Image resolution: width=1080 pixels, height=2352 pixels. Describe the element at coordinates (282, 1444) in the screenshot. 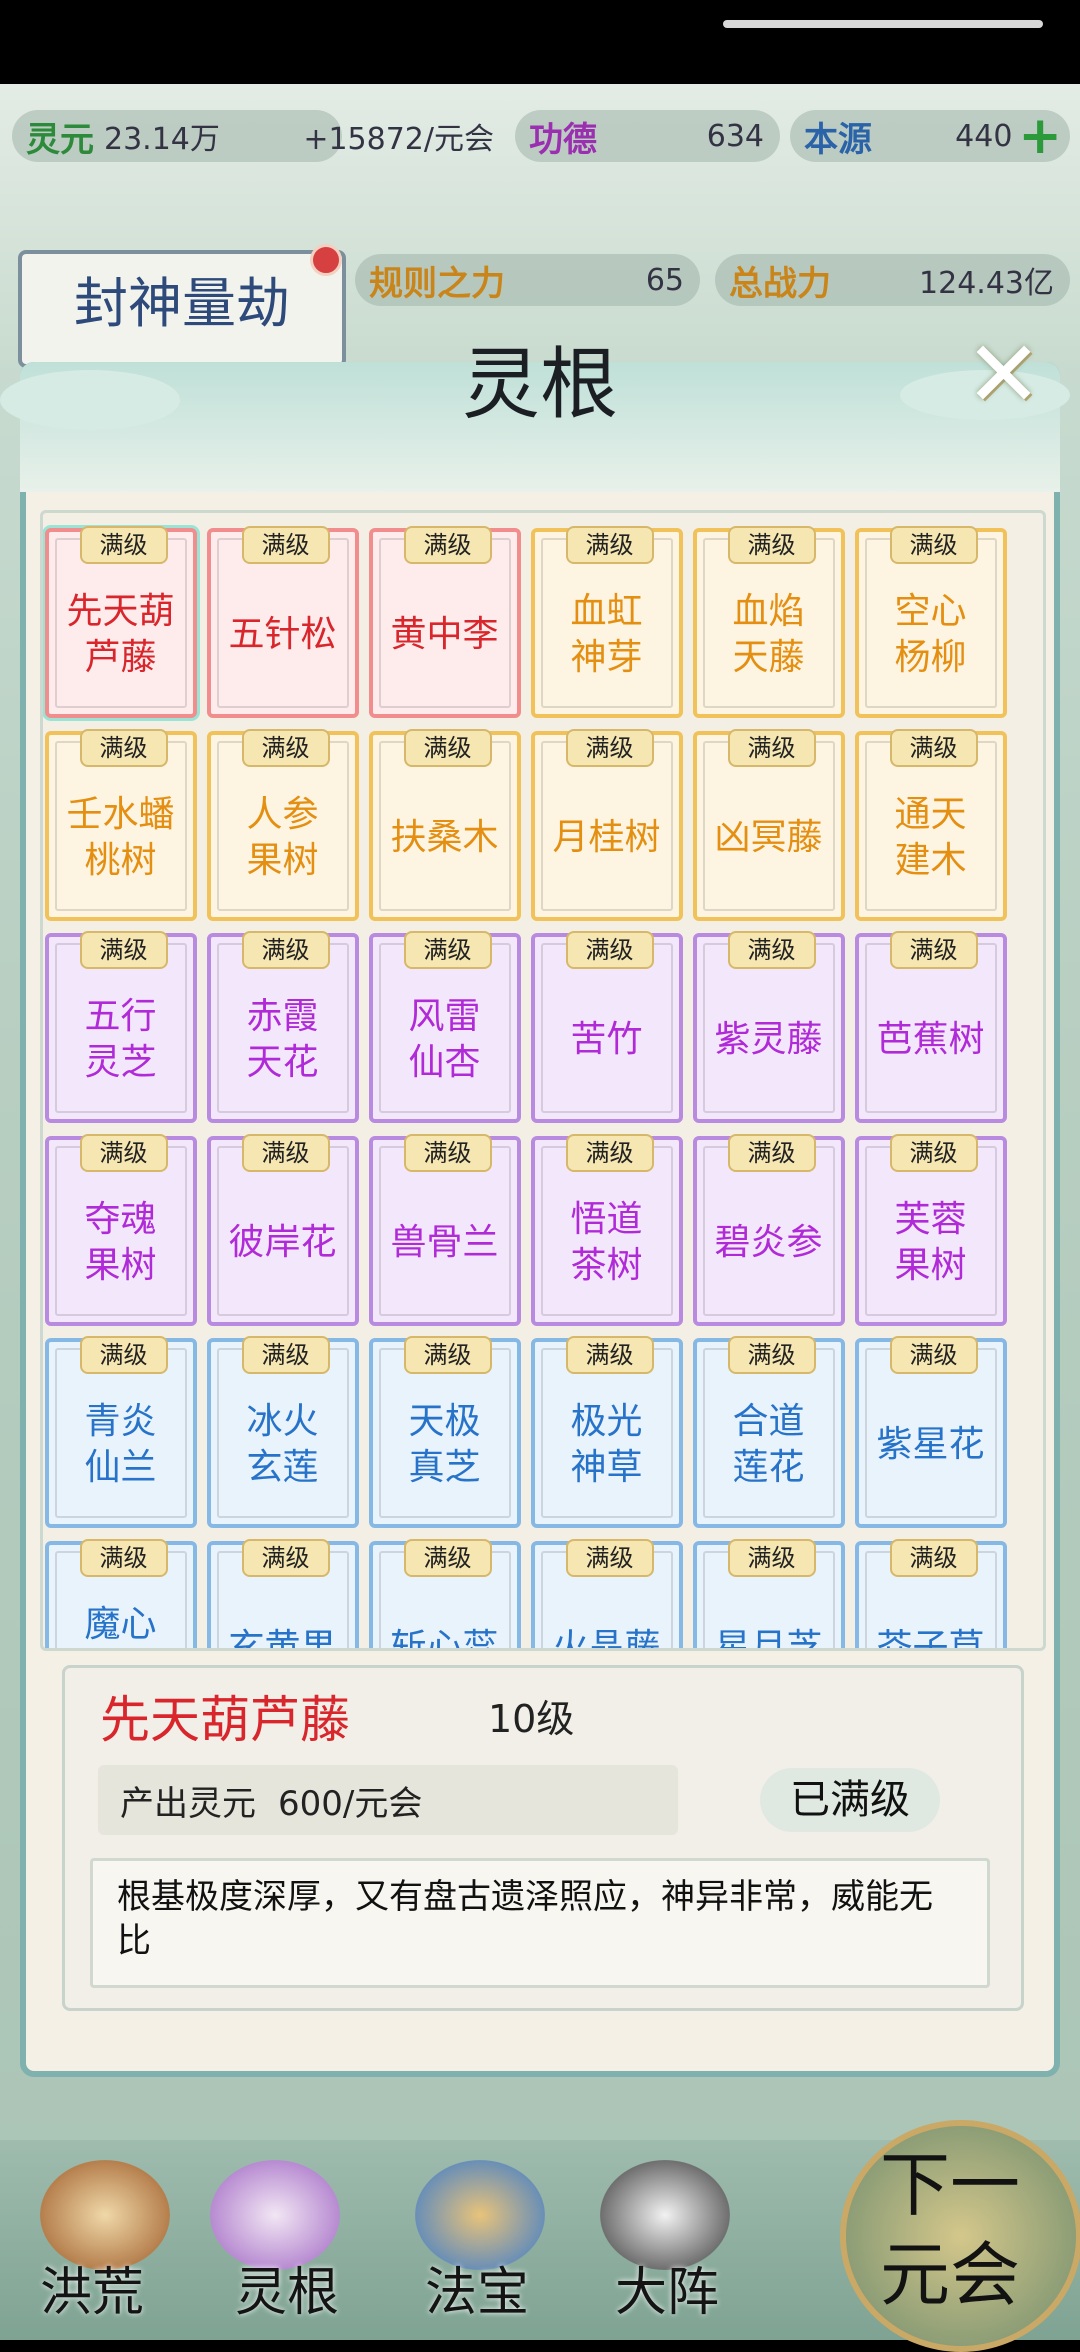

I see `card-name: 冰火 玄莲` at that location.